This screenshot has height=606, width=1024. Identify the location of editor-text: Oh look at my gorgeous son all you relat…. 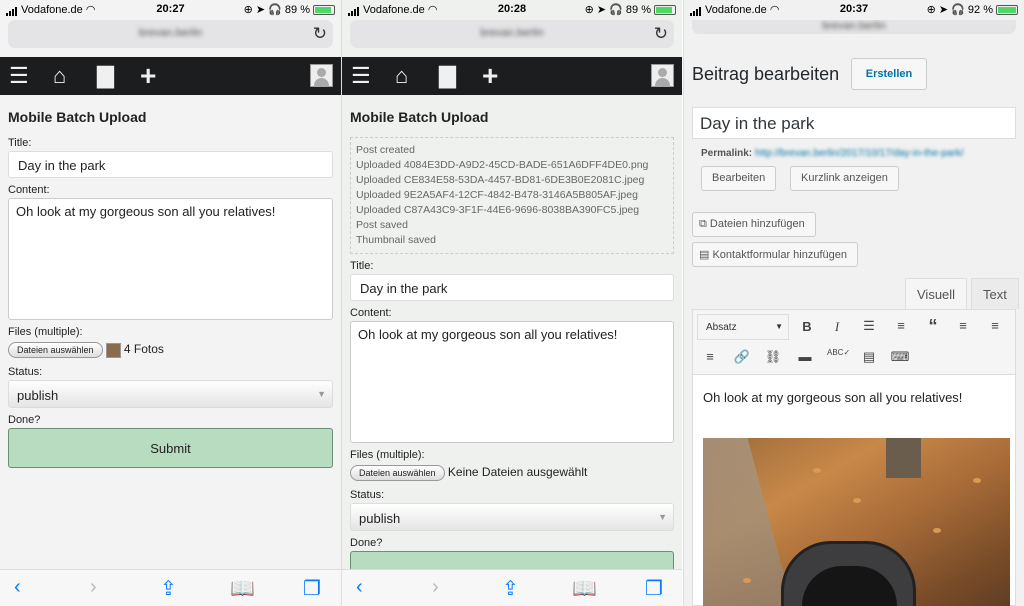
(854, 397).